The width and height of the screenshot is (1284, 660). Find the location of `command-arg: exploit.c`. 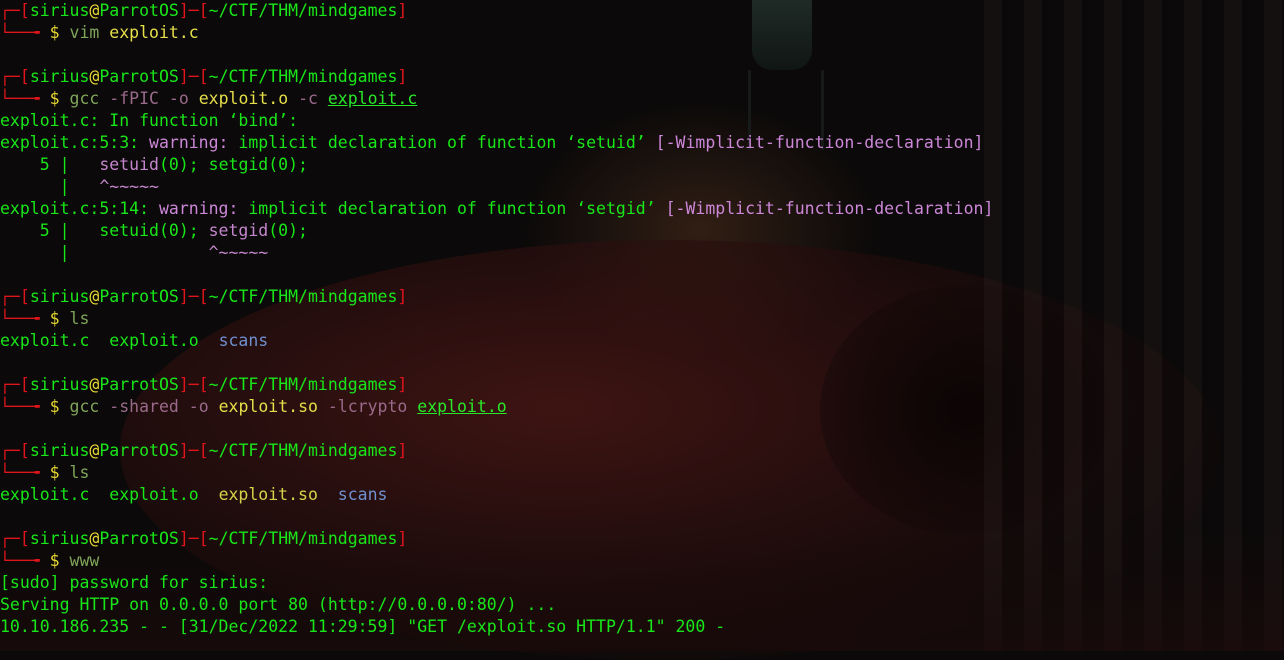

command-arg: exploit.c is located at coordinates (154, 32).